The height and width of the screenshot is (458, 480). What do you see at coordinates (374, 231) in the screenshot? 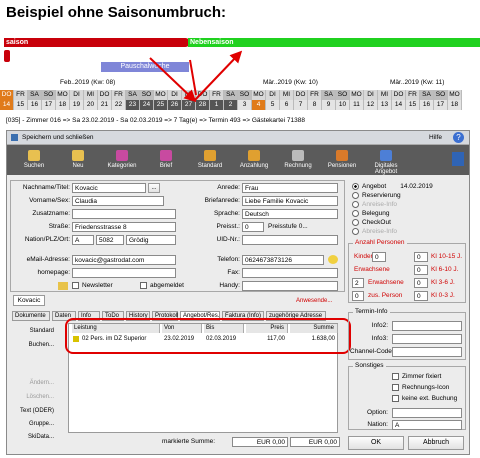
I see `status-radio: Abreise-Info` at bounding box center [374, 231].